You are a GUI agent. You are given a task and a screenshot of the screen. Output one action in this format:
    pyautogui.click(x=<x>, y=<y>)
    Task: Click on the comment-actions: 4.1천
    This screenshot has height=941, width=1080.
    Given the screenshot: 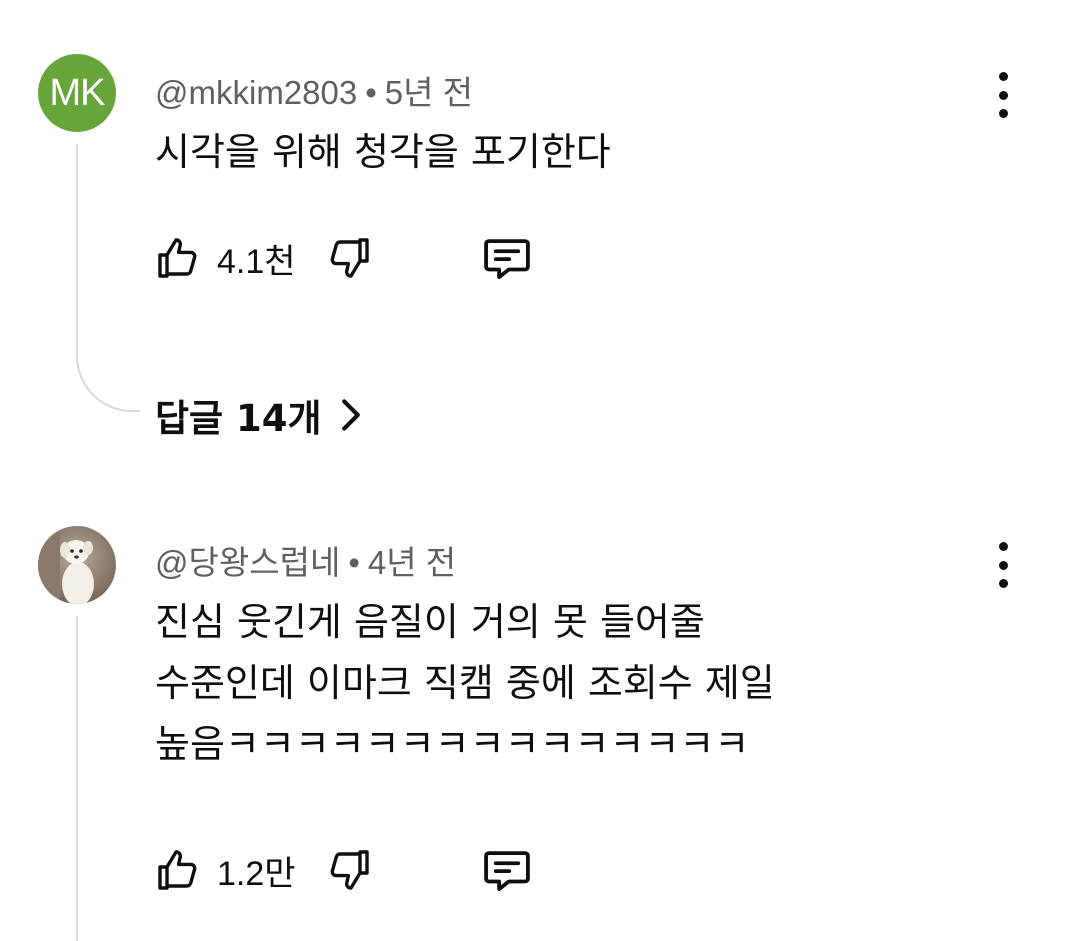 What is the action you would take?
    pyautogui.click(x=344, y=258)
    